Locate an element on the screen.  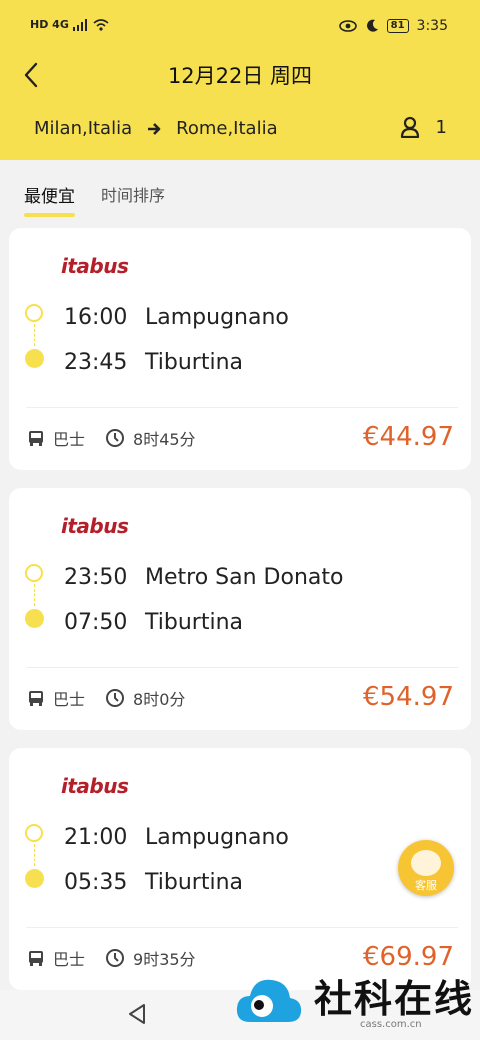
watermark-url: cass.com.cn is located at coordinates (391, 1024).